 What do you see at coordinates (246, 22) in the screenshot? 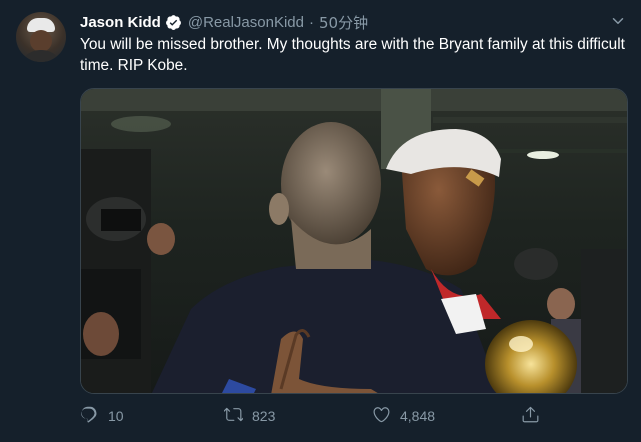
I see `handle: @RealJasonKidd` at bounding box center [246, 22].